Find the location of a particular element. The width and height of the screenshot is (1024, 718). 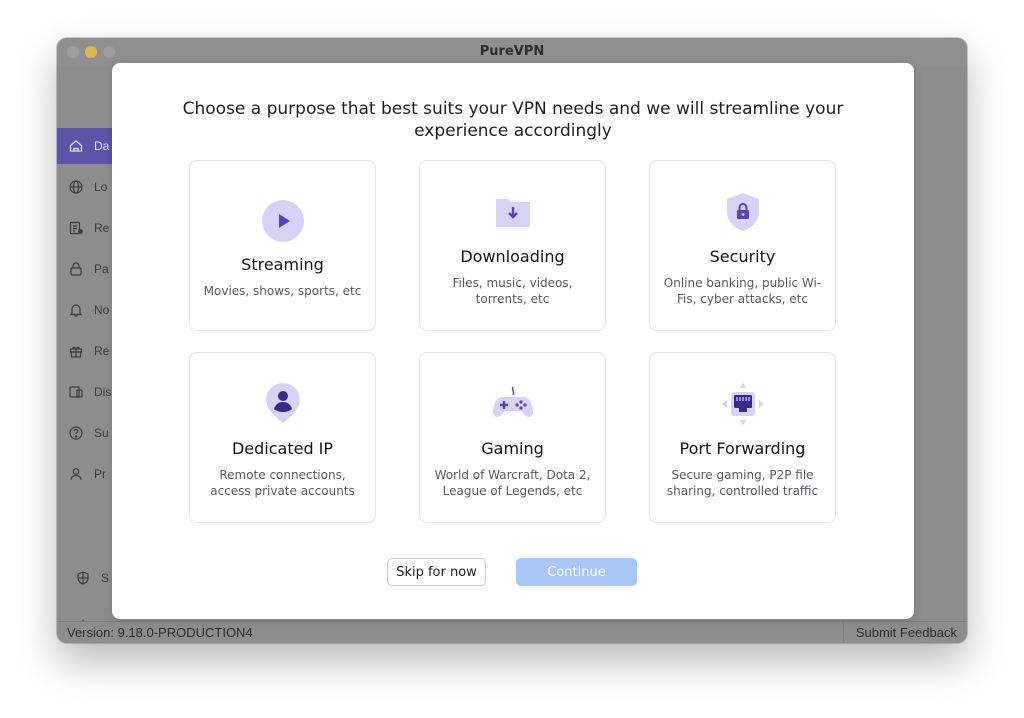

card-description-line: World of Warcraft, Dota 2, is located at coordinates (512, 475).